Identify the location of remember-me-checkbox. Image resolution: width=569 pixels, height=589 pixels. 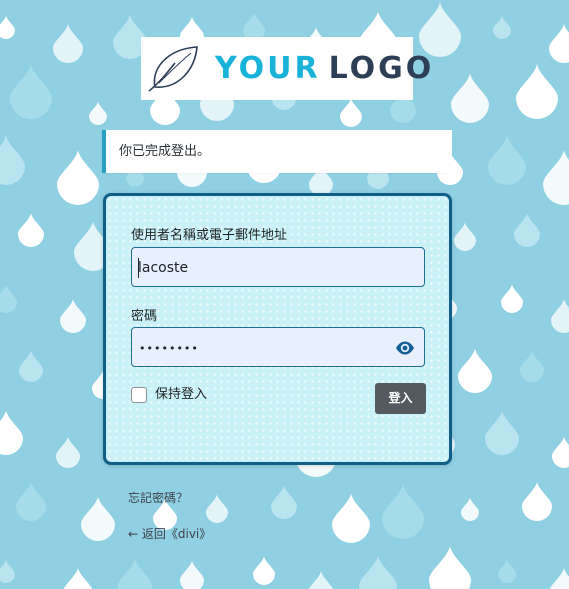
(139, 395).